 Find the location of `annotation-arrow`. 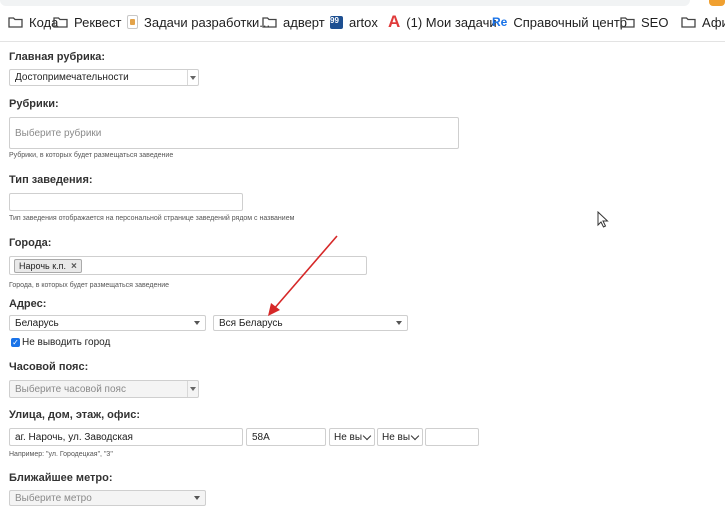

annotation-arrow is located at coordinates (303, 275).